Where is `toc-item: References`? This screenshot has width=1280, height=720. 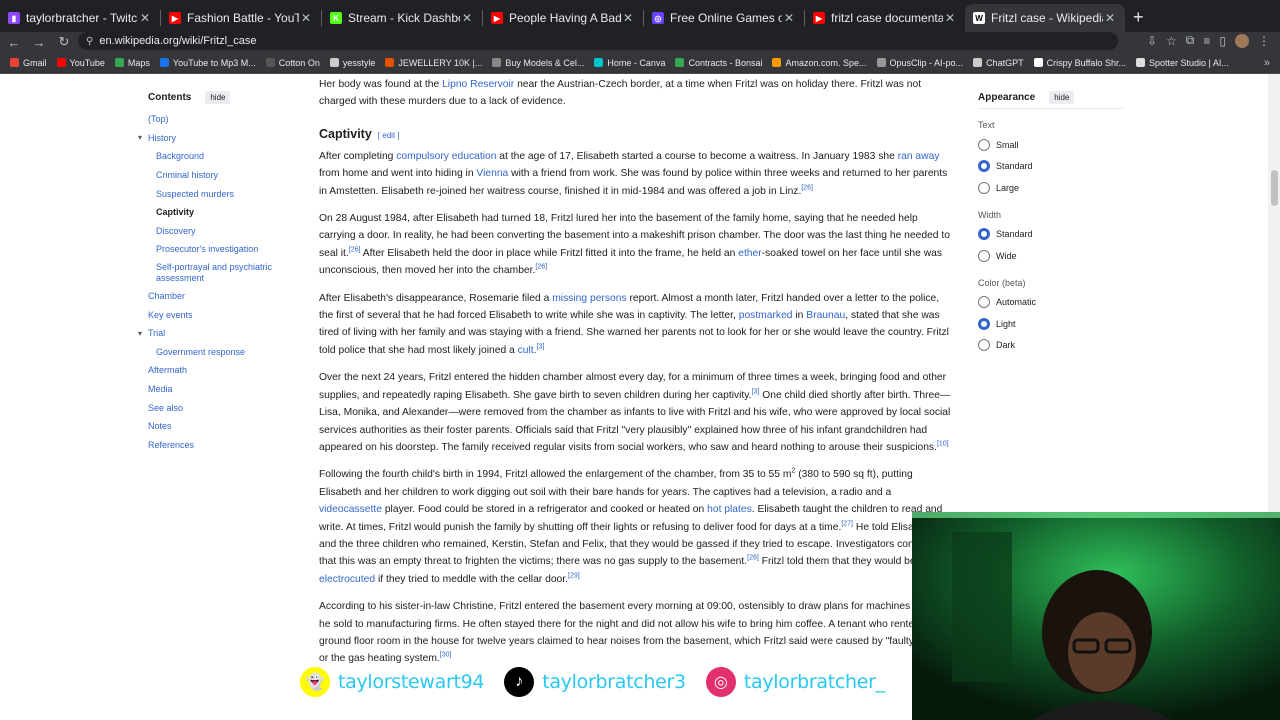
toc-item: References is located at coordinates (216, 445).